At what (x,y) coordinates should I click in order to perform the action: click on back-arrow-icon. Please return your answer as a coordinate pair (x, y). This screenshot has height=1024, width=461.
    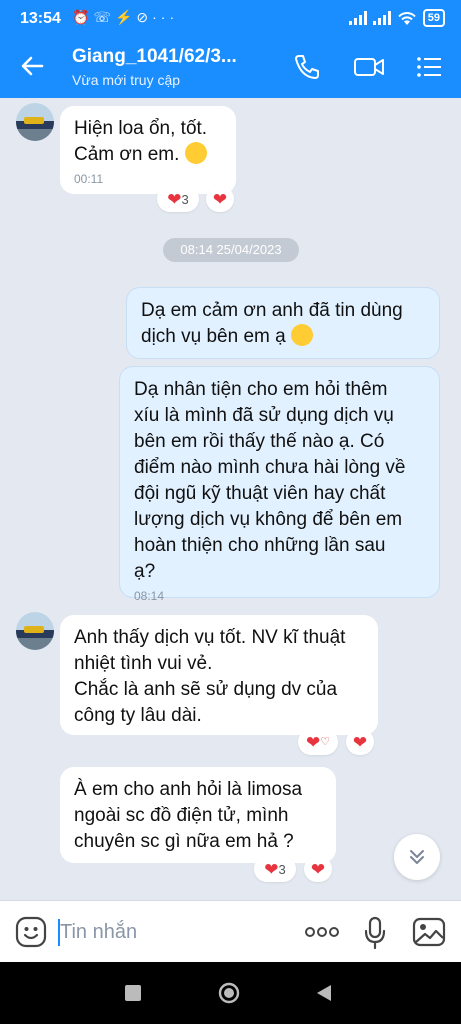
    Looking at the image, I should click on (32, 66).